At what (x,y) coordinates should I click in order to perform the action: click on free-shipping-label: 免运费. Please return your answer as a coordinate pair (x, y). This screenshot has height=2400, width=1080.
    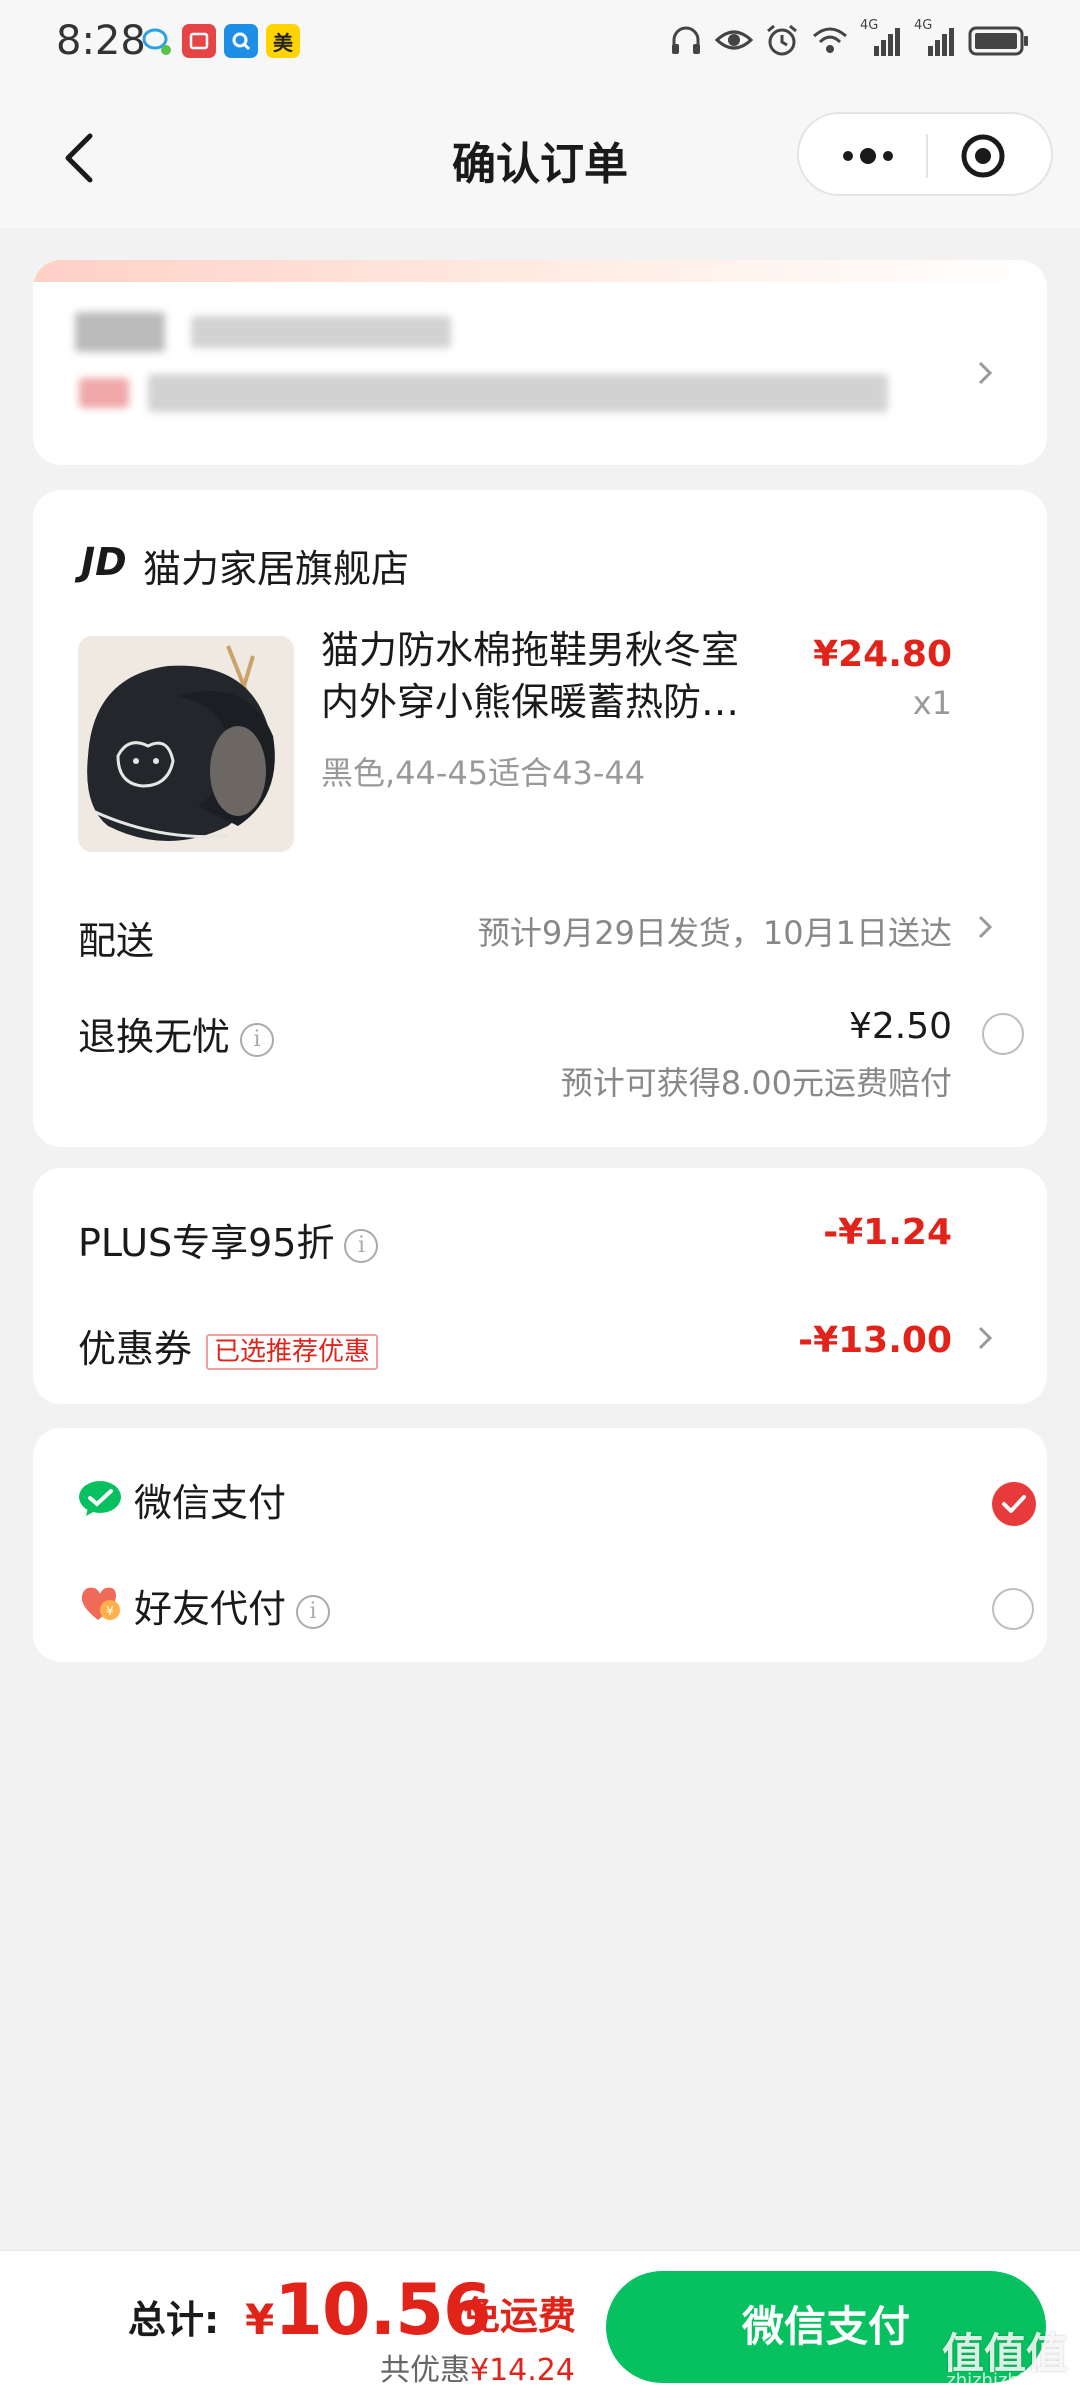
    Looking at the image, I should click on (519, 2316).